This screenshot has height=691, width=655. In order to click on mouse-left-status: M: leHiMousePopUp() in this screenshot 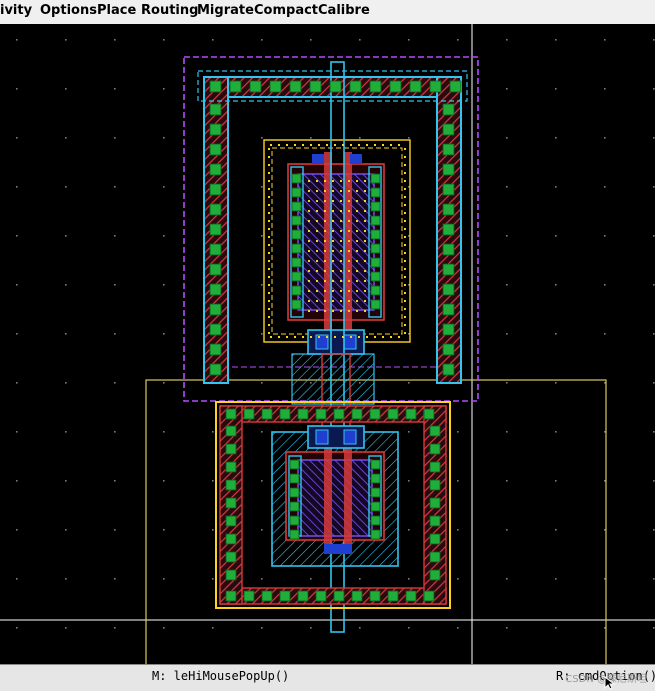, I will do `click(221, 676)`.